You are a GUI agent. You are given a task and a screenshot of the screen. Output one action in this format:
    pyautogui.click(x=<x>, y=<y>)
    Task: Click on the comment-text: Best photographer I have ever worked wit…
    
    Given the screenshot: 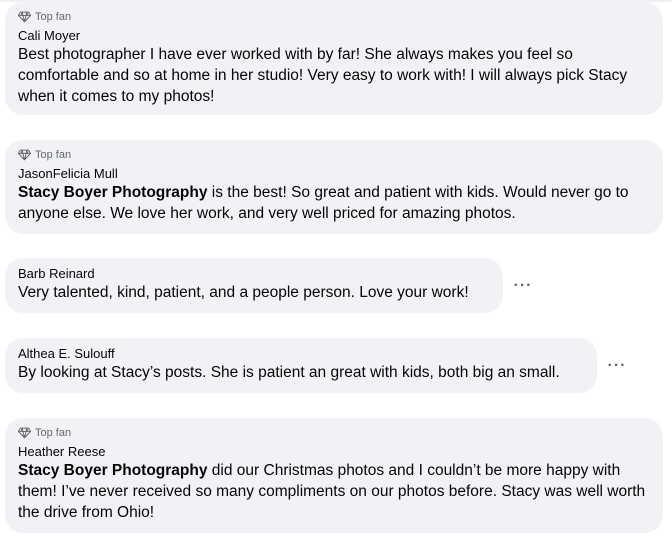 What is the action you would take?
    pyautogui.click(x=334, y=75)
    